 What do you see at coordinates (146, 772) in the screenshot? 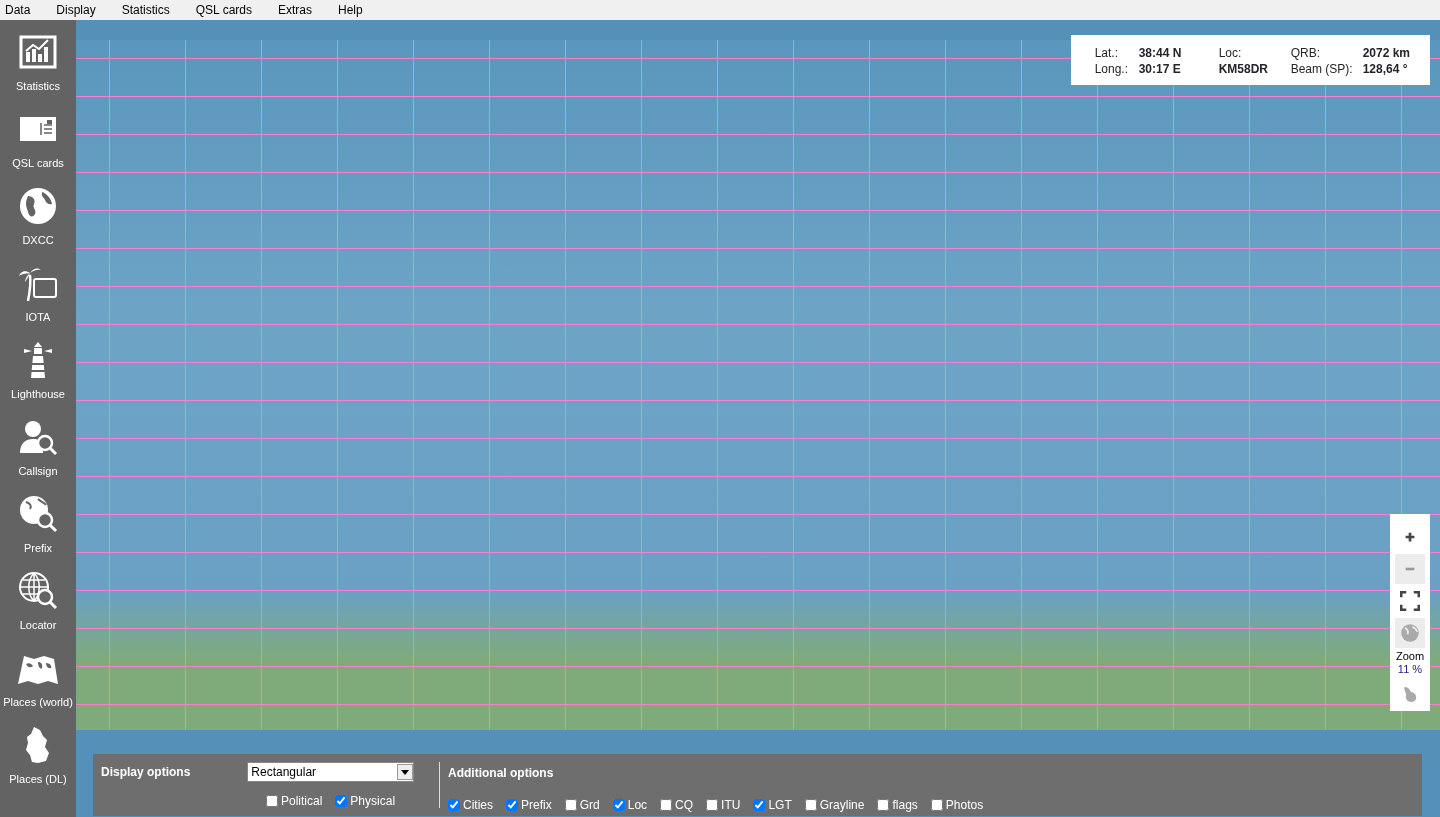
I see `display-options-heading: Display options` at bounding box center [146, 772].